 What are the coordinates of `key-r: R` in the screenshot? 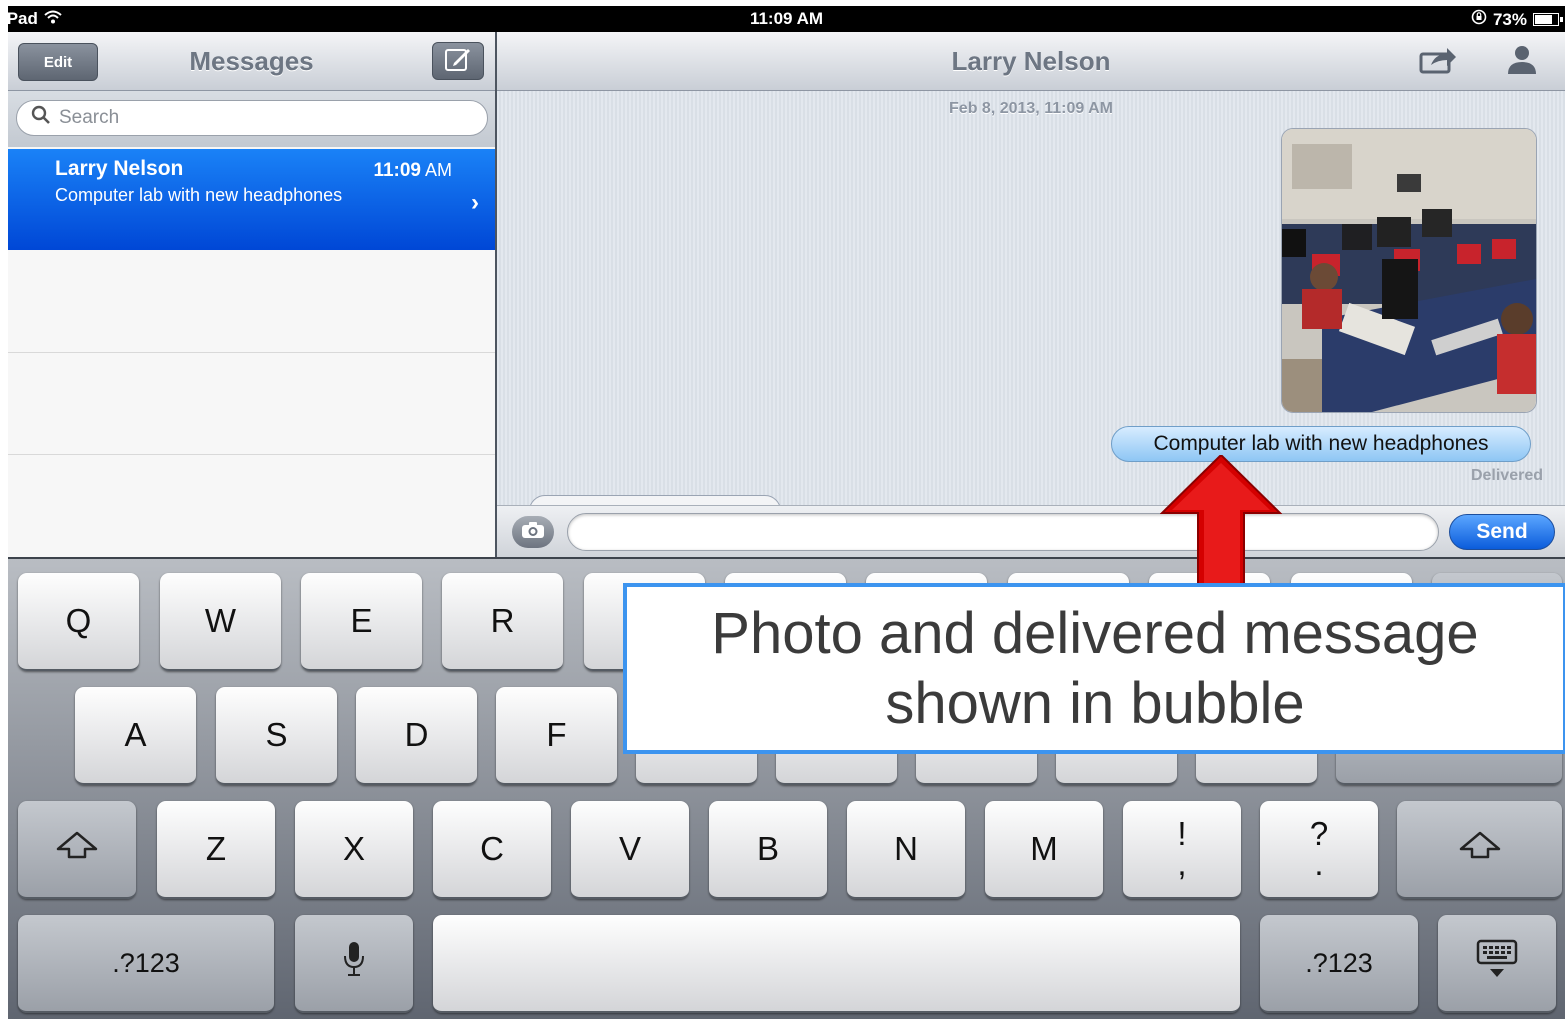 It's located at (502, 622).